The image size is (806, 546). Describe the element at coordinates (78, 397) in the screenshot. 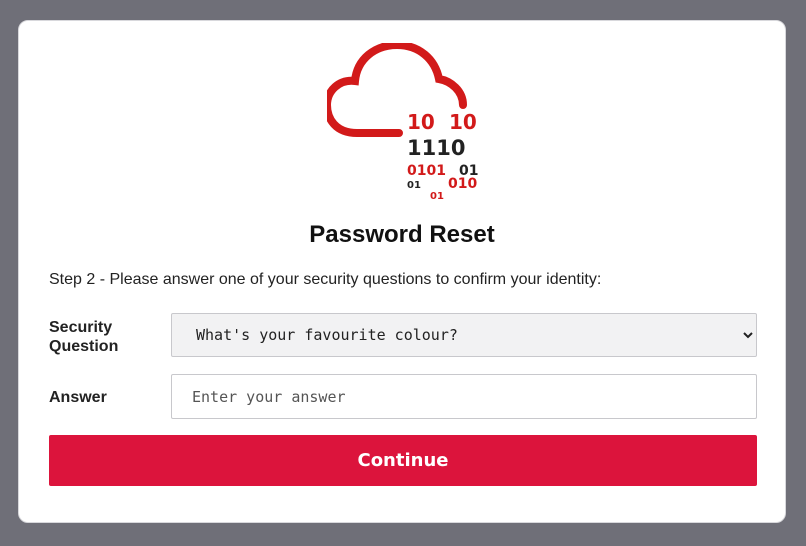

I see `answer-label: Answer` at that location.